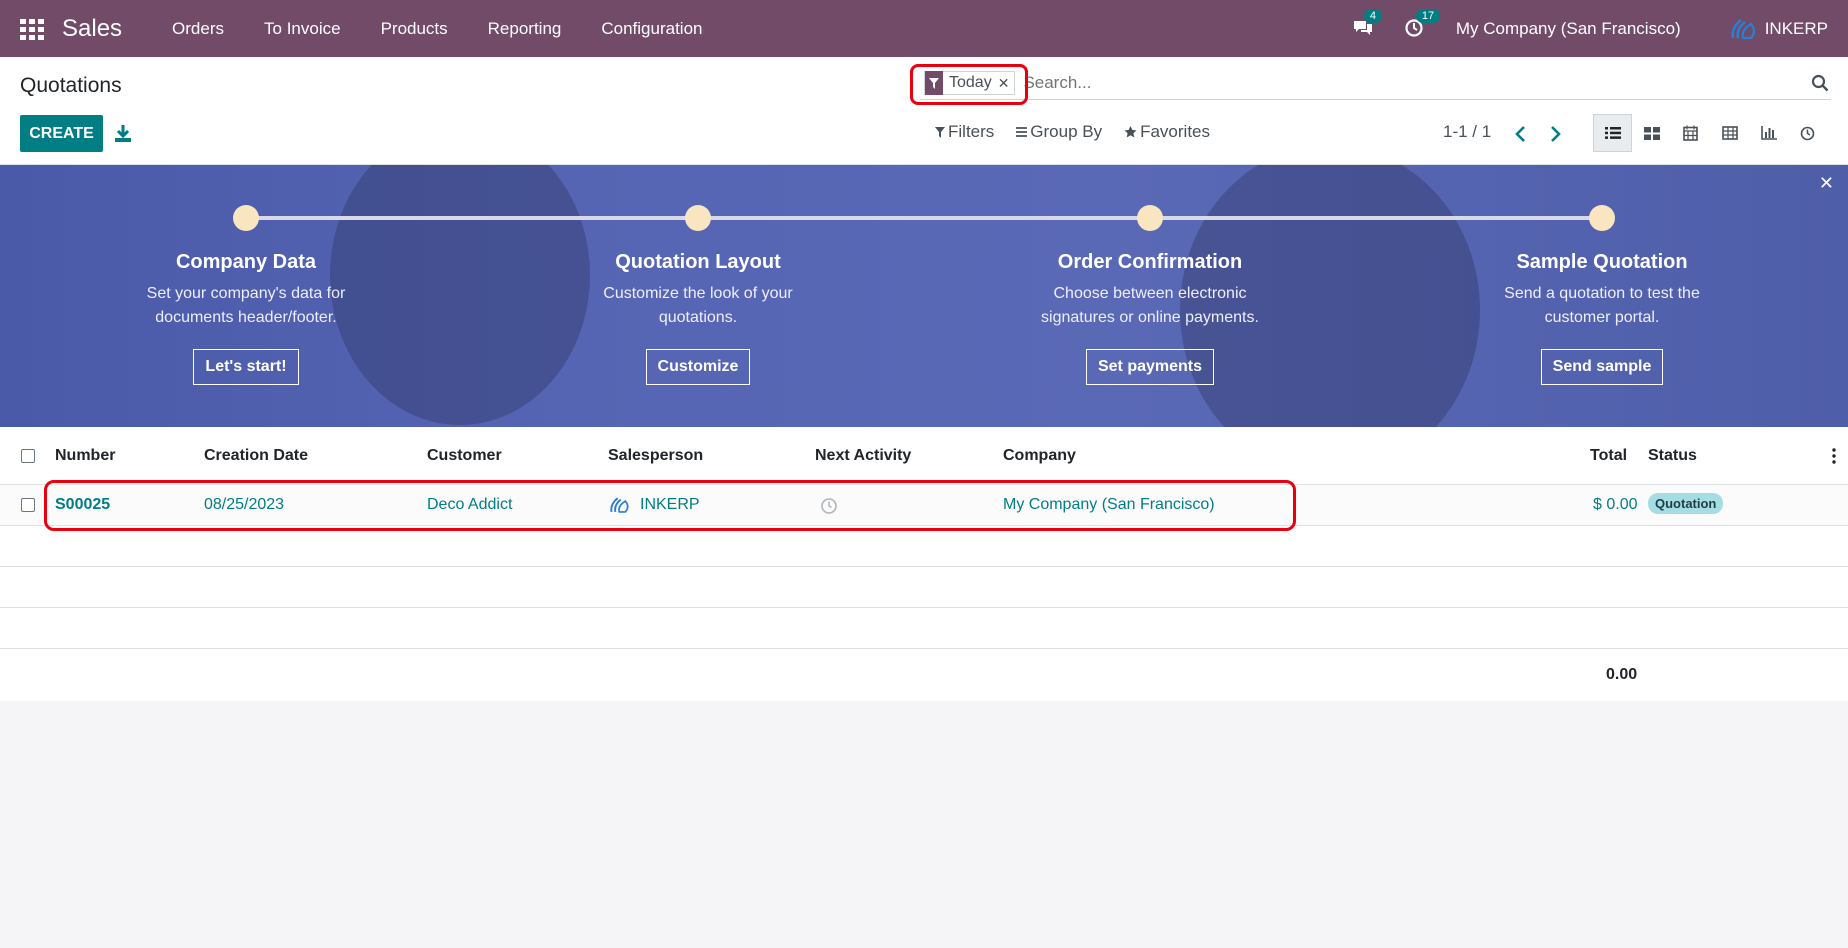 This screenshot has height=948, width=1848. I want to click on row-checkbox, so click(28, 505).